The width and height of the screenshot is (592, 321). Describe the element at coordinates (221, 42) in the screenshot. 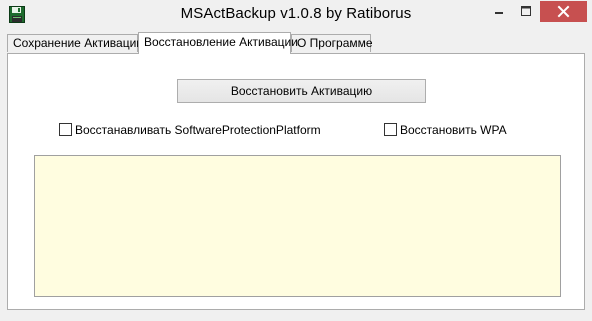

I see `tab-label: Восстановление Активации` at that location.